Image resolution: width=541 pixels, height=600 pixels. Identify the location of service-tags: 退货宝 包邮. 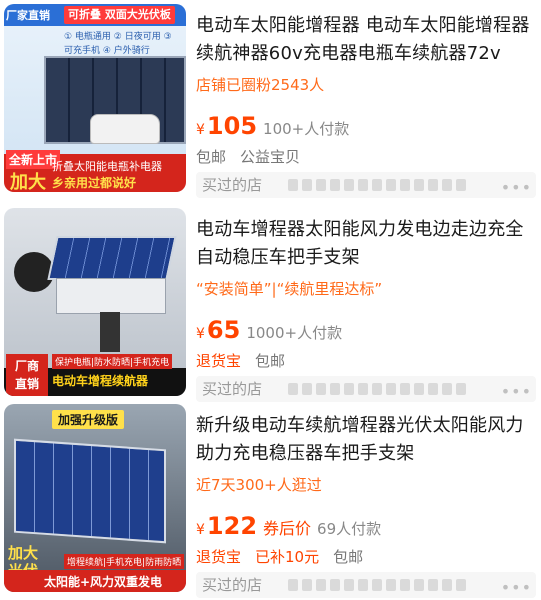
(240, 360).